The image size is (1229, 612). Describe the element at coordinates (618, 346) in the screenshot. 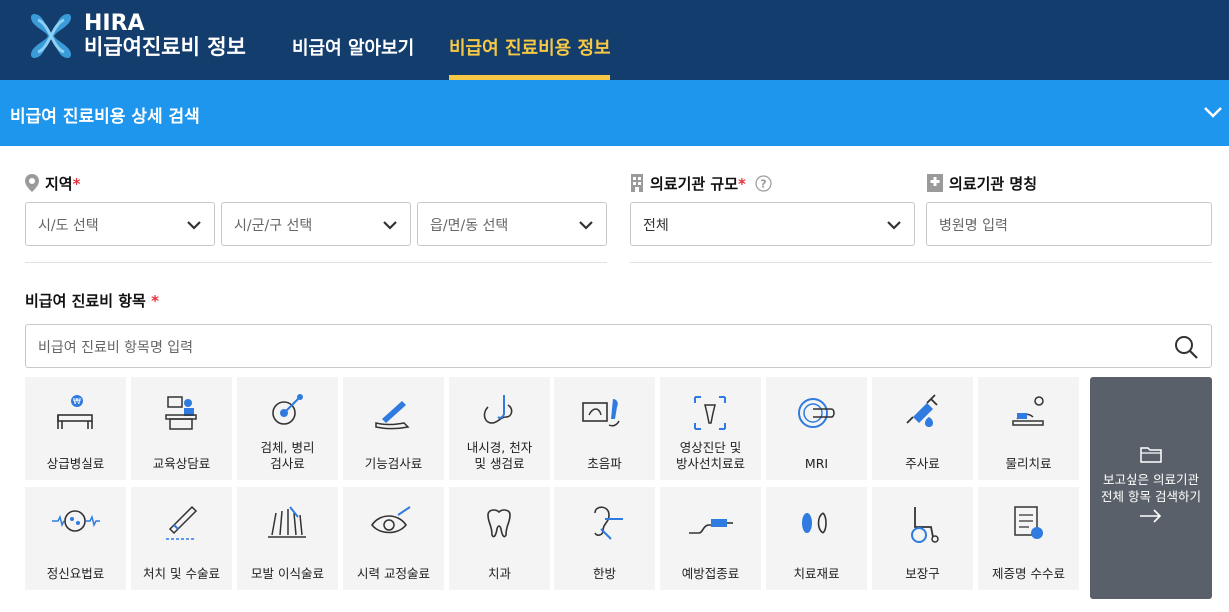

I see `item-search-input: 비급여 진료비 항목명 입력` at that location.